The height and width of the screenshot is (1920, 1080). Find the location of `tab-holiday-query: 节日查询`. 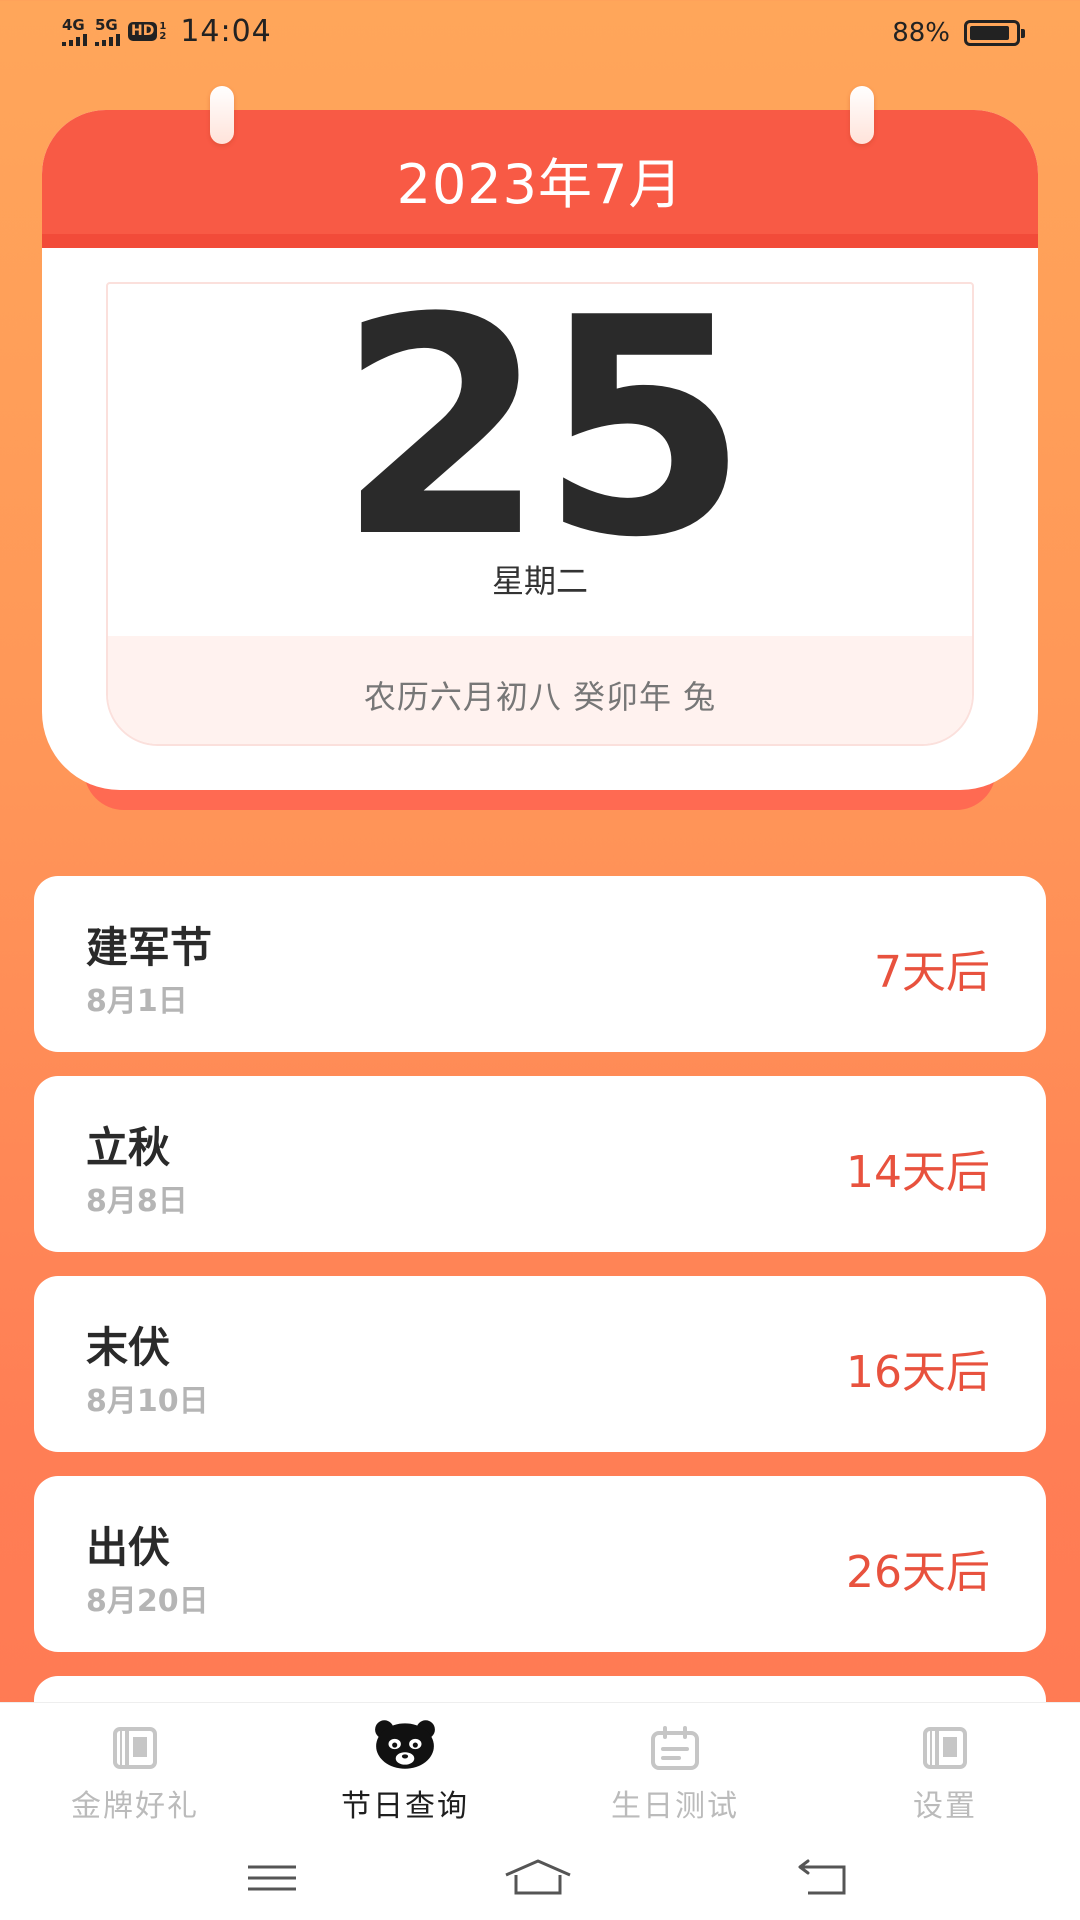

tab-holiday-query: 节日查询 is located at coordinates (405, 1768).